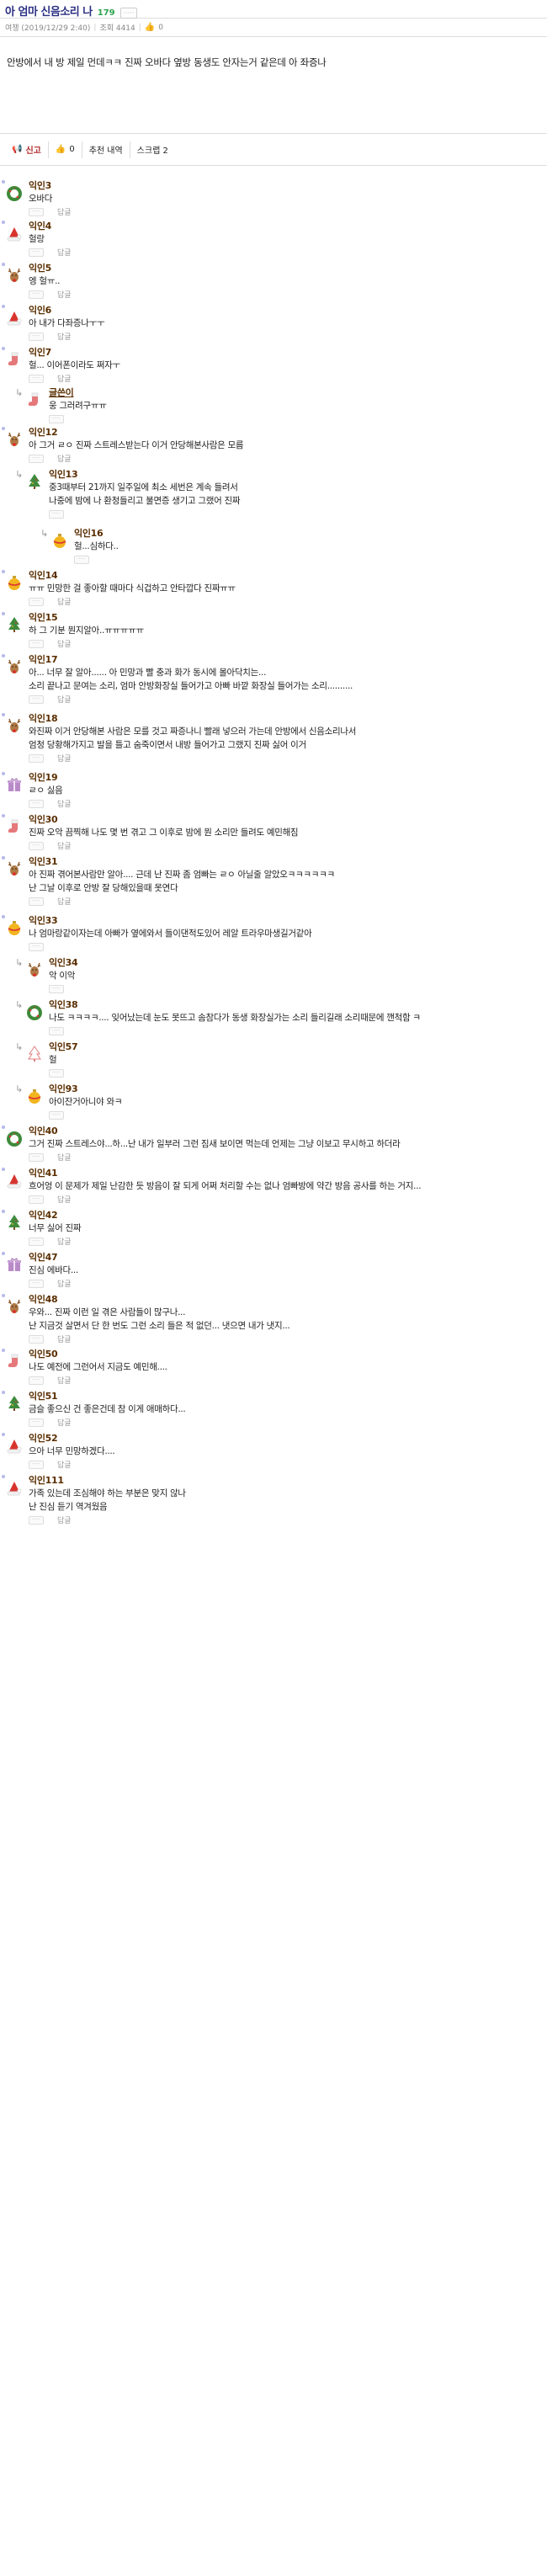 Image resolution: width=547 pixels, height=2576 pixels. Describe the element at coordinates (63, 1005) in the screenshot. I see `commenter-name: 익인38` at that location.